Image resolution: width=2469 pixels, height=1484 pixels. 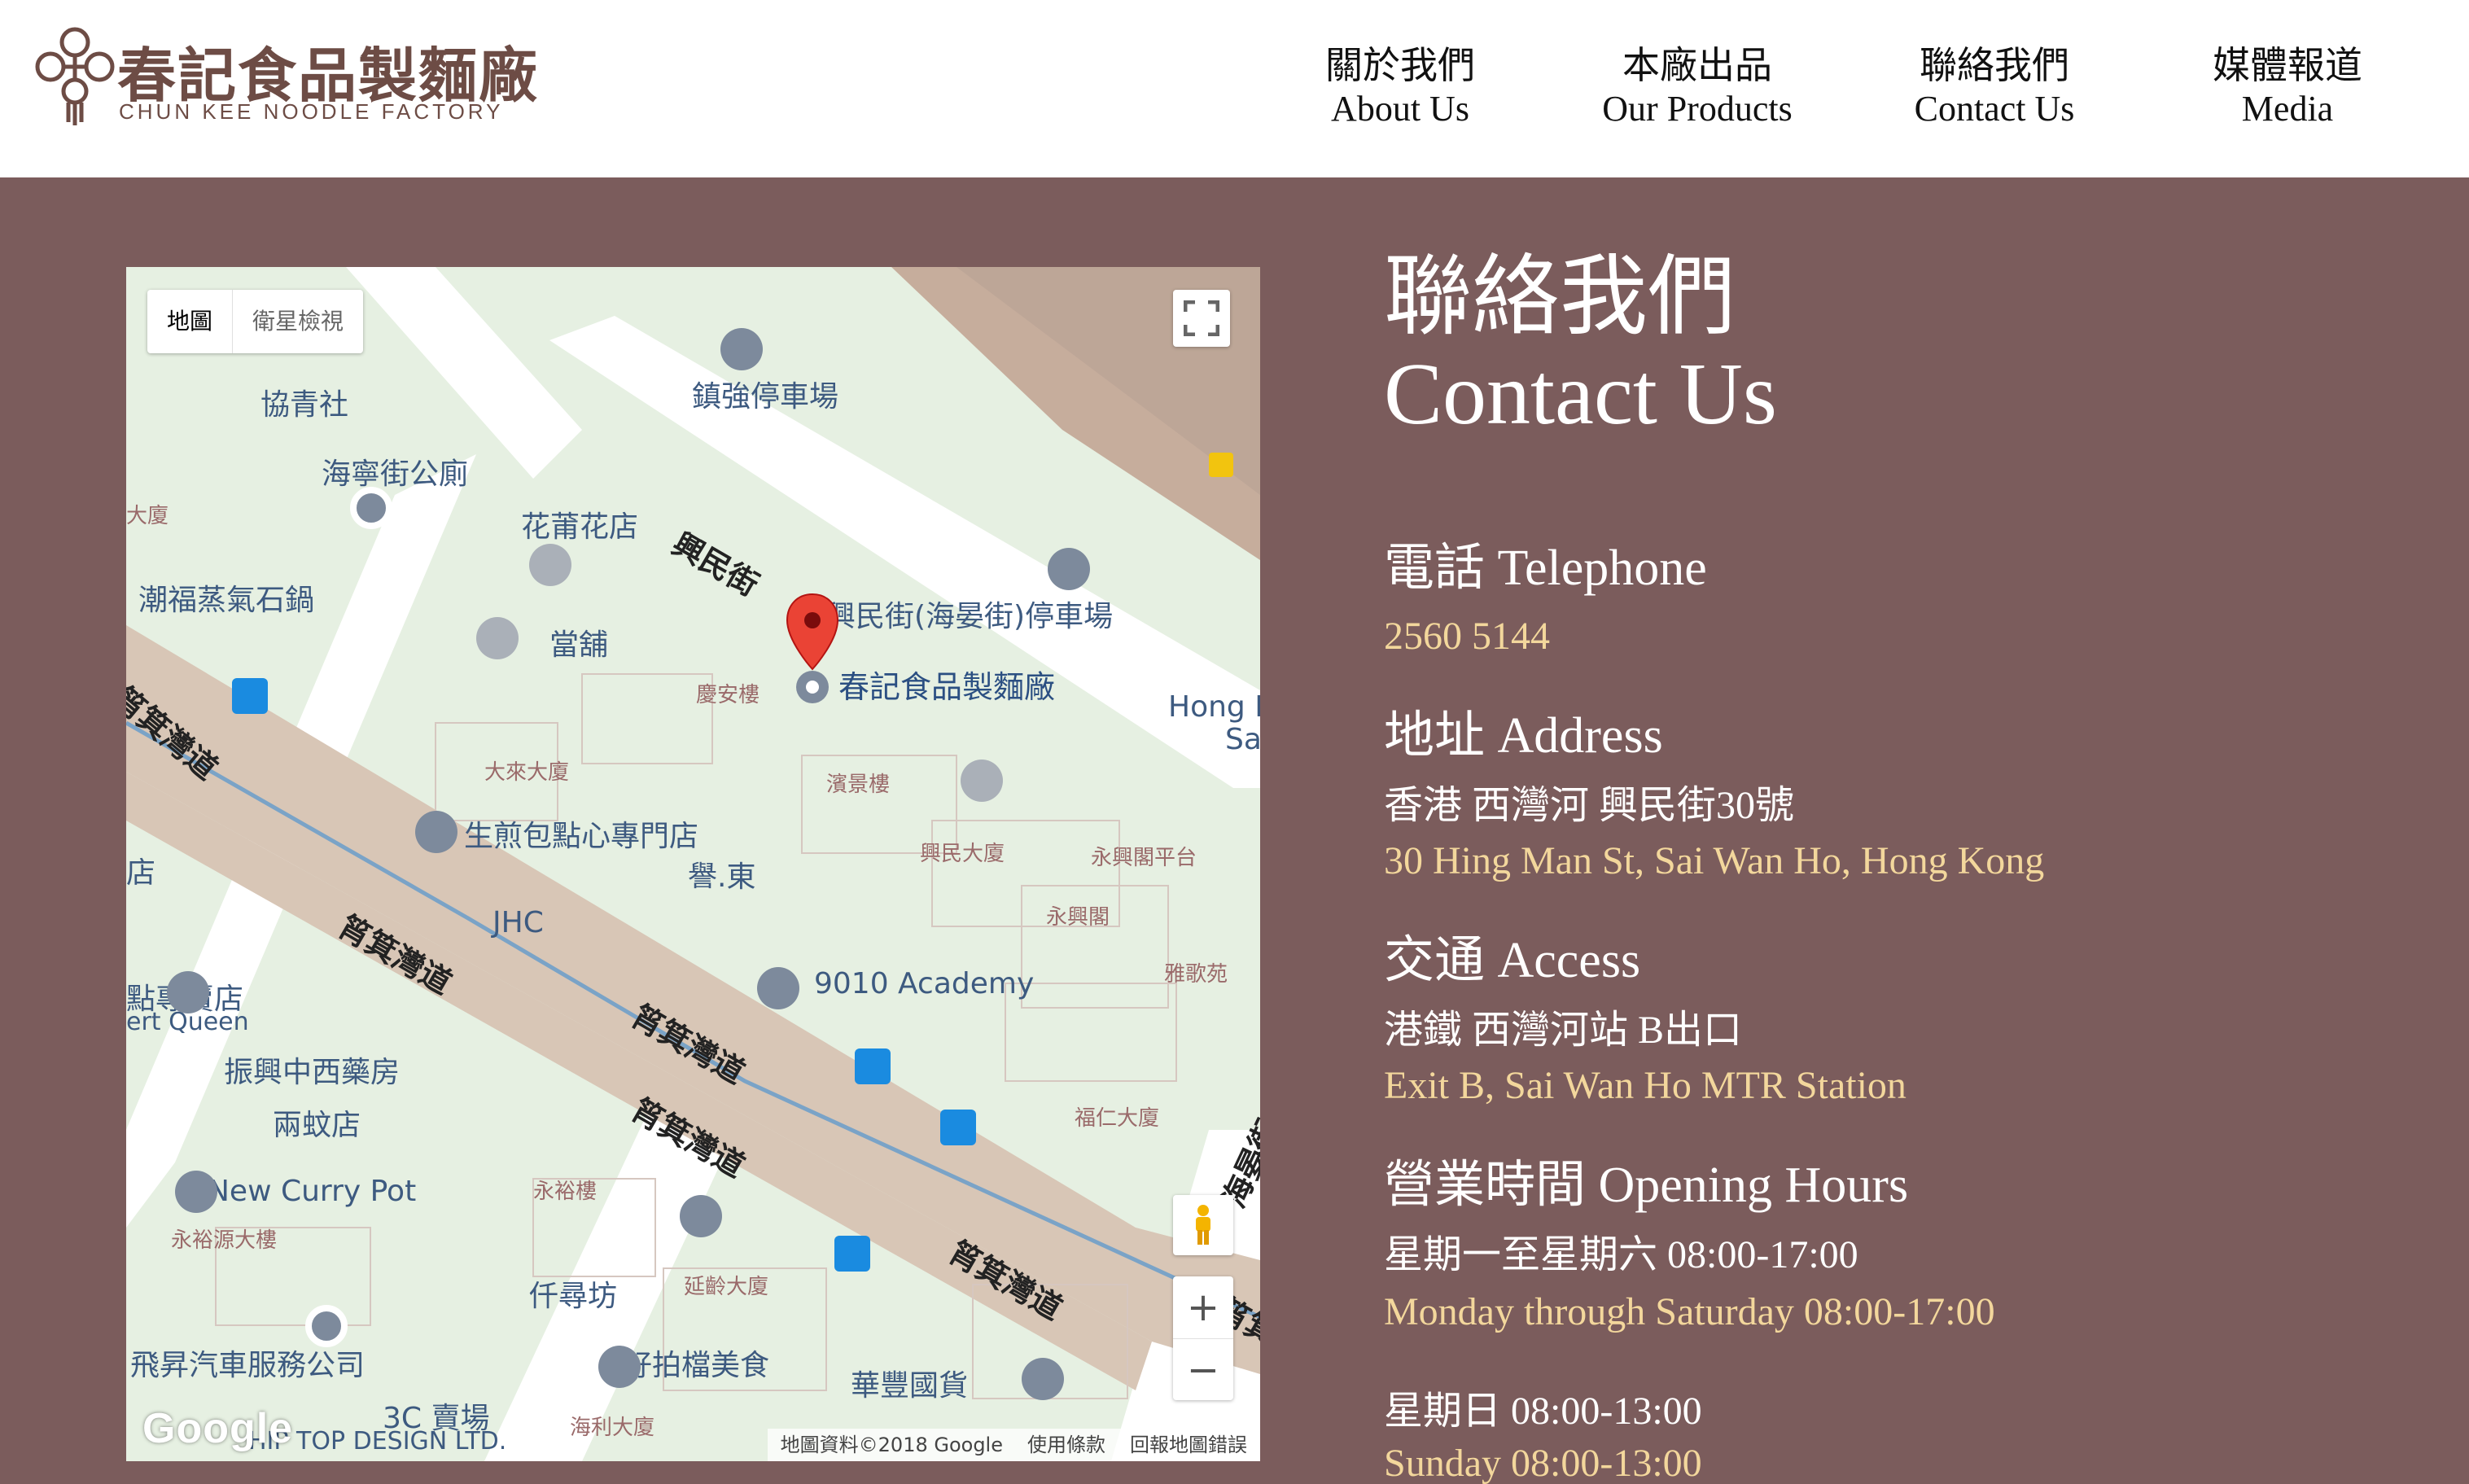 What do you see at coordinates (317, 1125) in the screenshot?
I see `map-label: 兩蚊店` at bounding box center [317, 1125].